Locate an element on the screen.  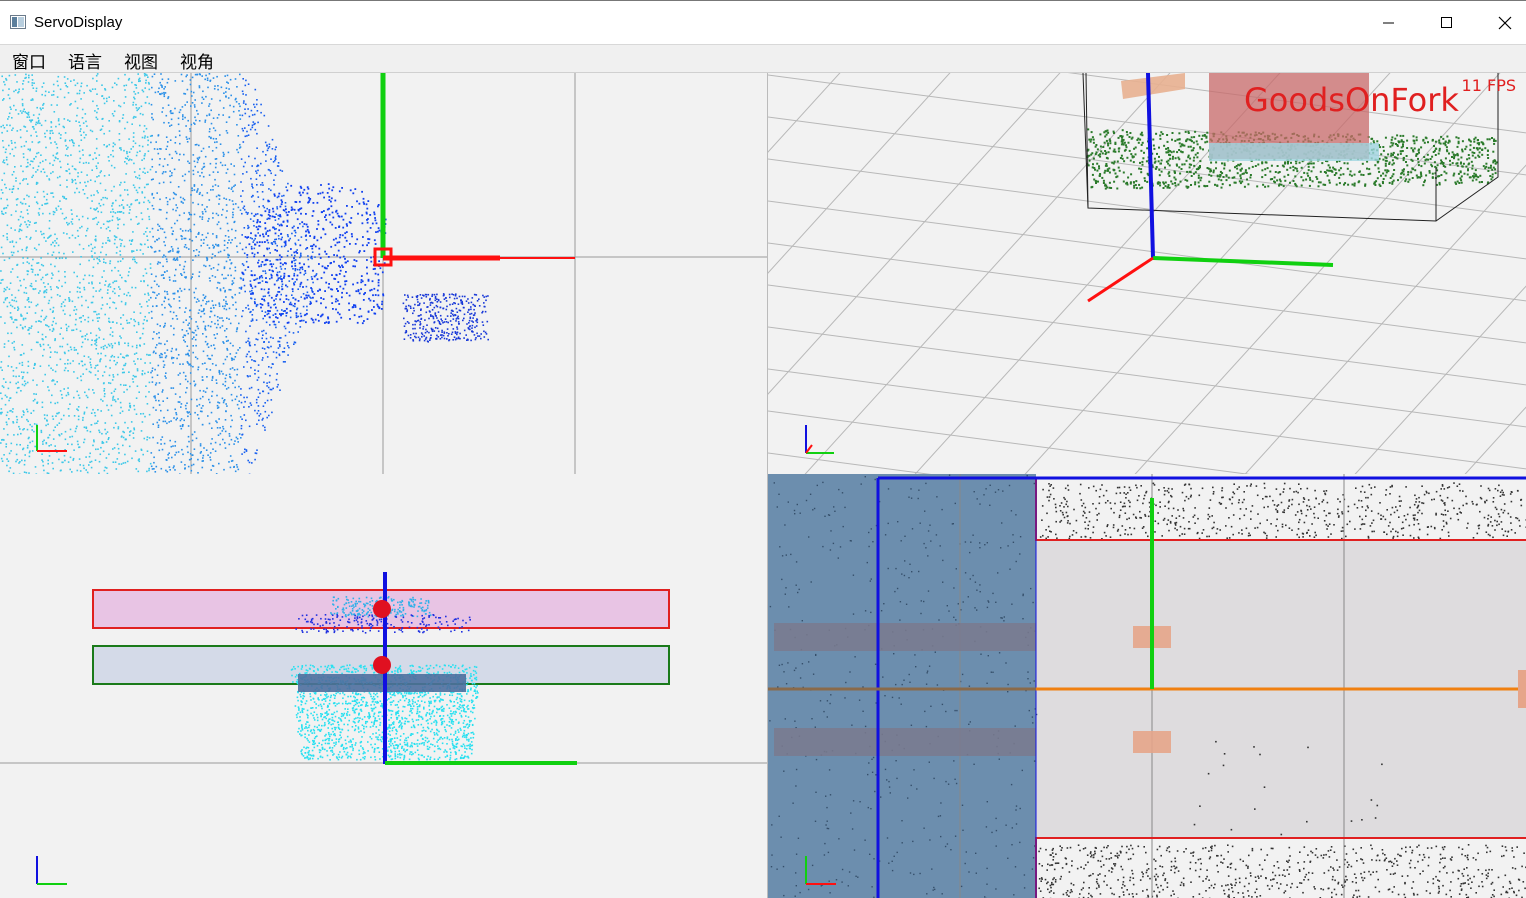
maximize-icon is located at coordinates (1446, 22).